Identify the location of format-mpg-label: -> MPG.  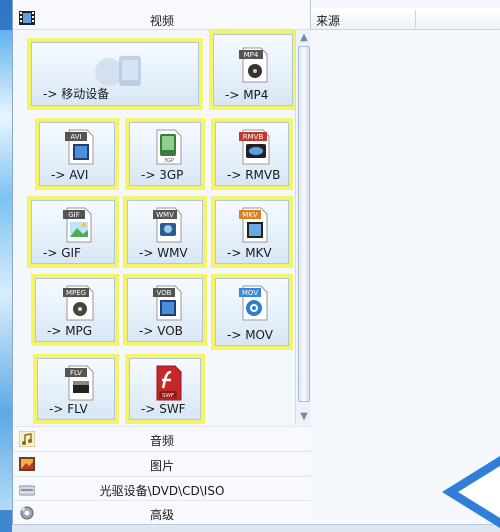
(70, 331).